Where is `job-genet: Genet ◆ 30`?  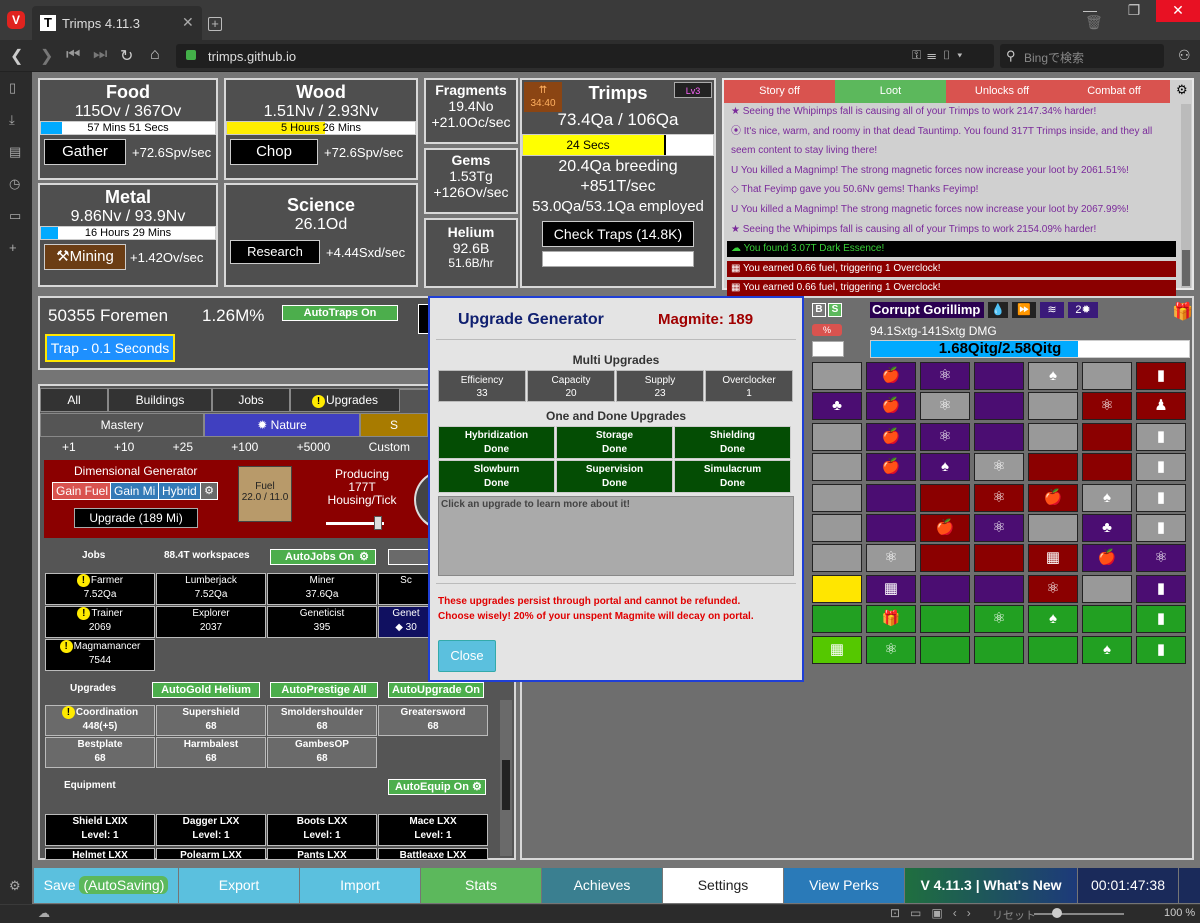
job-genet: Genet ◆ 30 is located at coordinates (406, 622).